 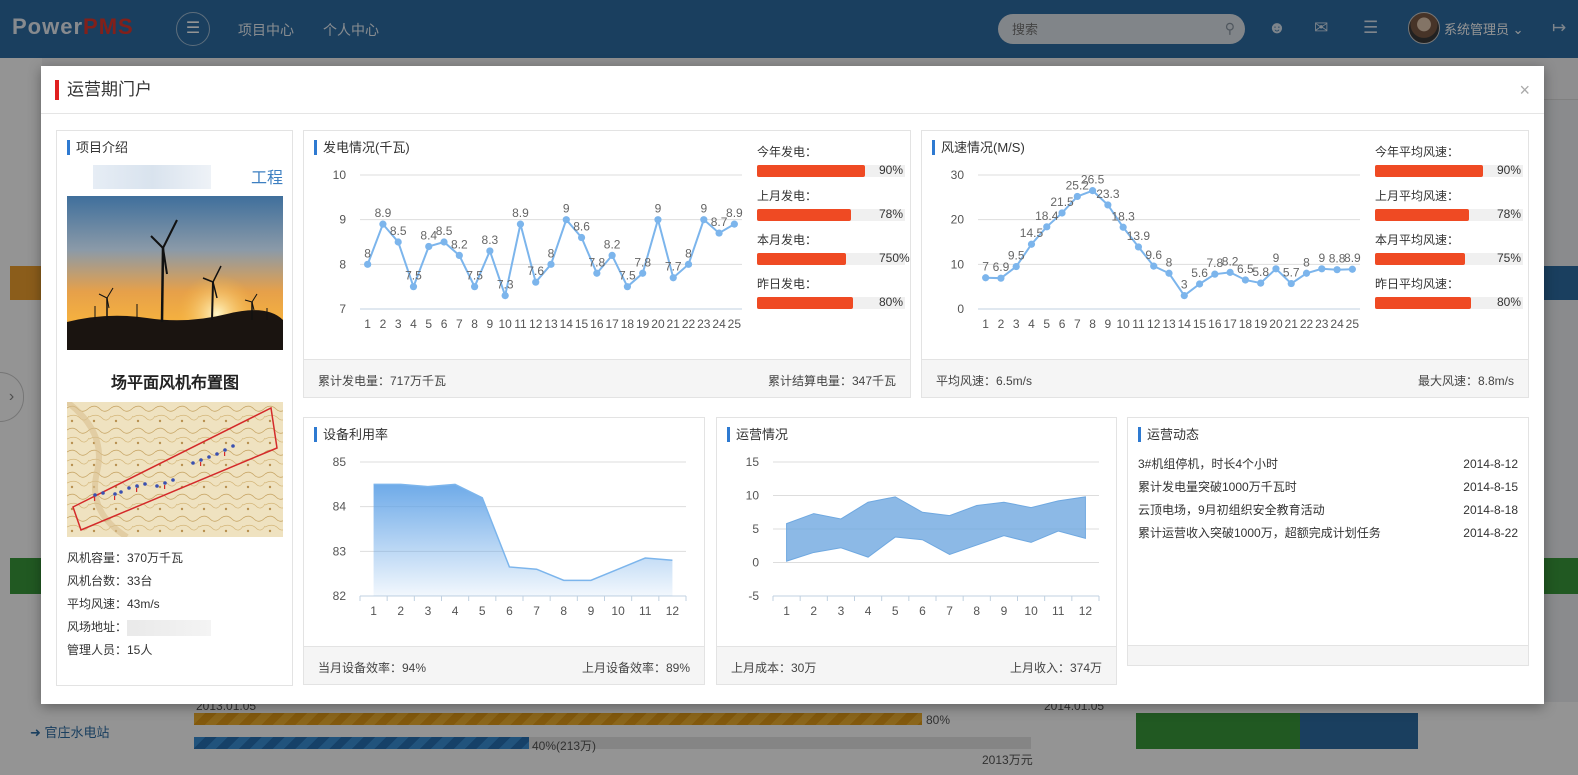 What do you see at coordinates (1276, 258) in the screenshot?
I see `data-label: 9` at bounding box center [1276, 258].